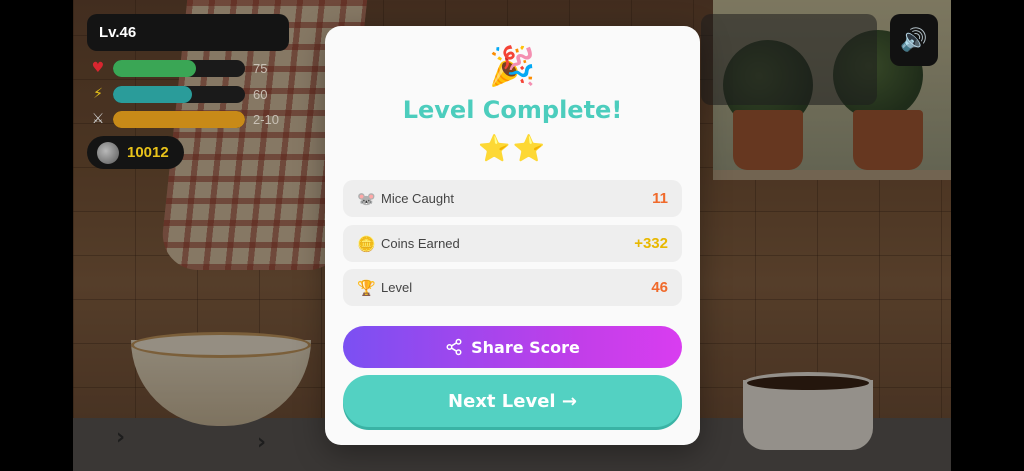  I want to click on row-value: 46, so click(659, 287).